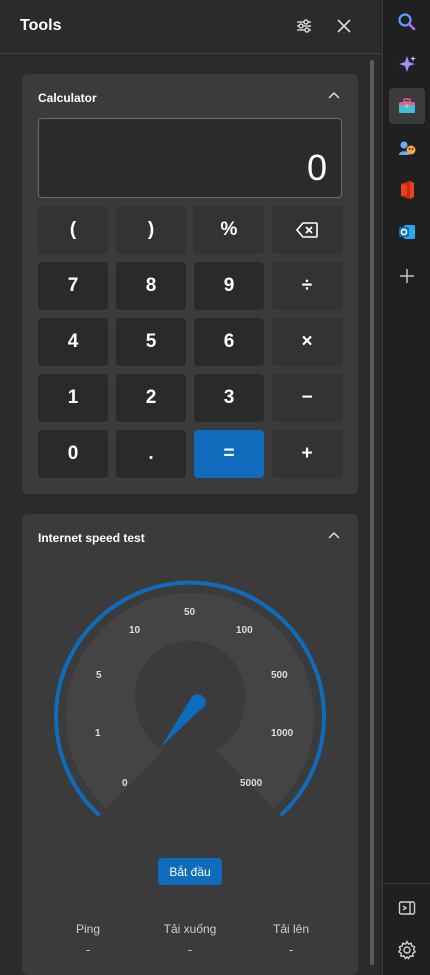  What do you see at coordinates (406, 883) in the screenshot?
I see `rail-divider` at bounding box center [406, 883].